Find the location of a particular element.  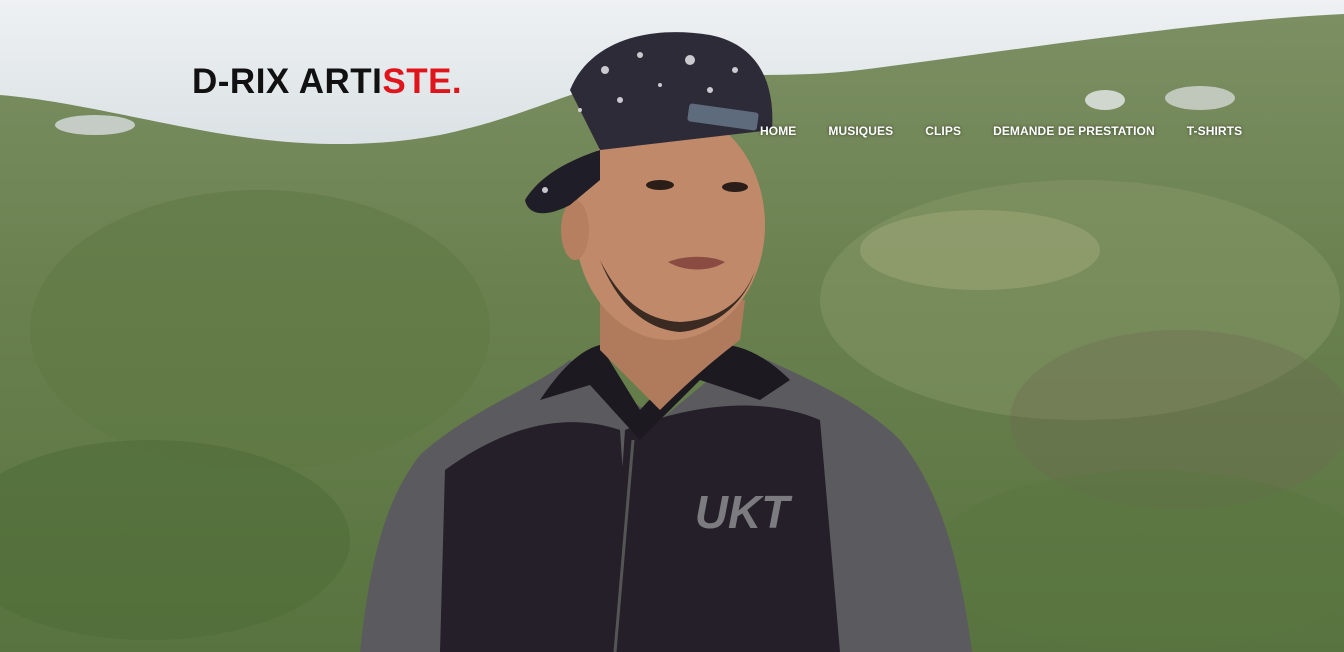

site-logo: D-RIX ARTISTE. is located at coordinates (327, 82).